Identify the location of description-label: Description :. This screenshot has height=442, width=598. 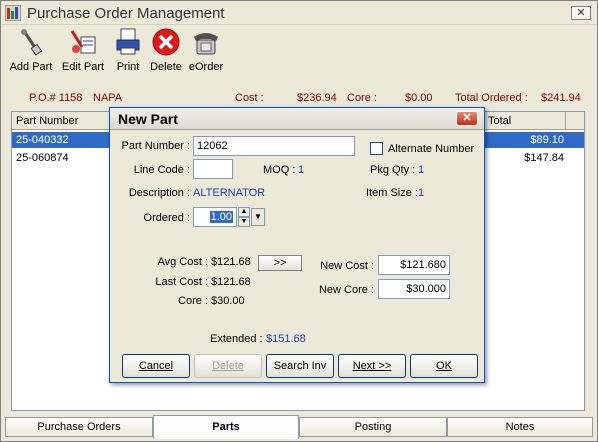
(159, 193).